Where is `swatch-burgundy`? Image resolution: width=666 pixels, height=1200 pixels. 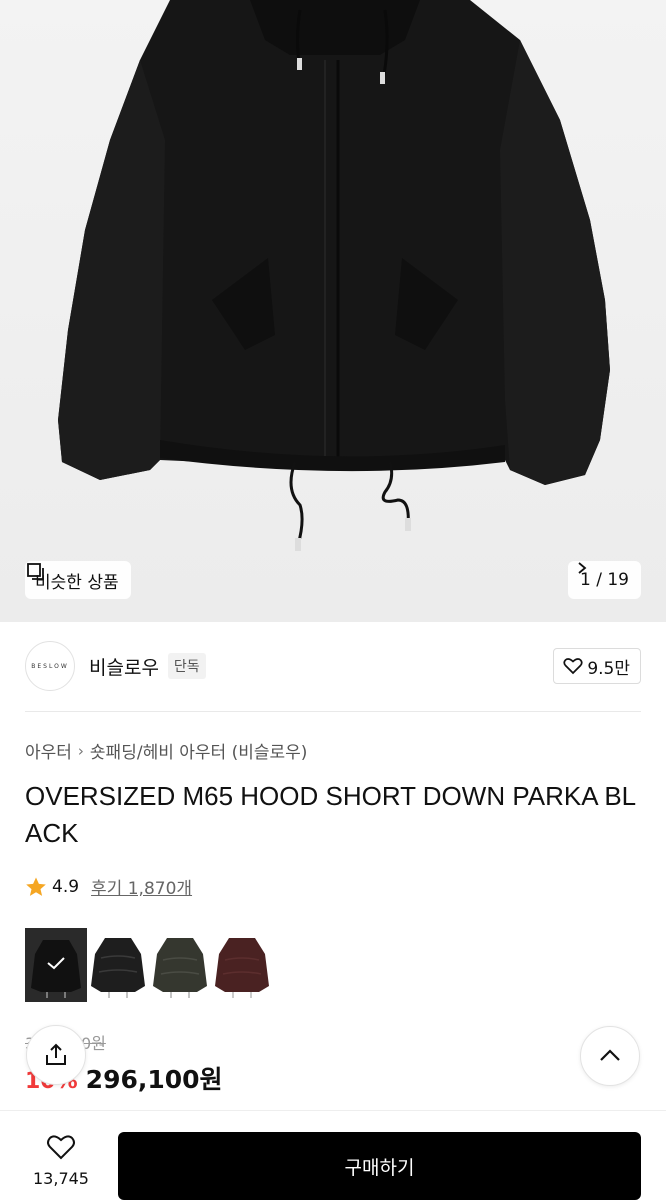 swatch-burgundy is located at coordinates (242, 965).